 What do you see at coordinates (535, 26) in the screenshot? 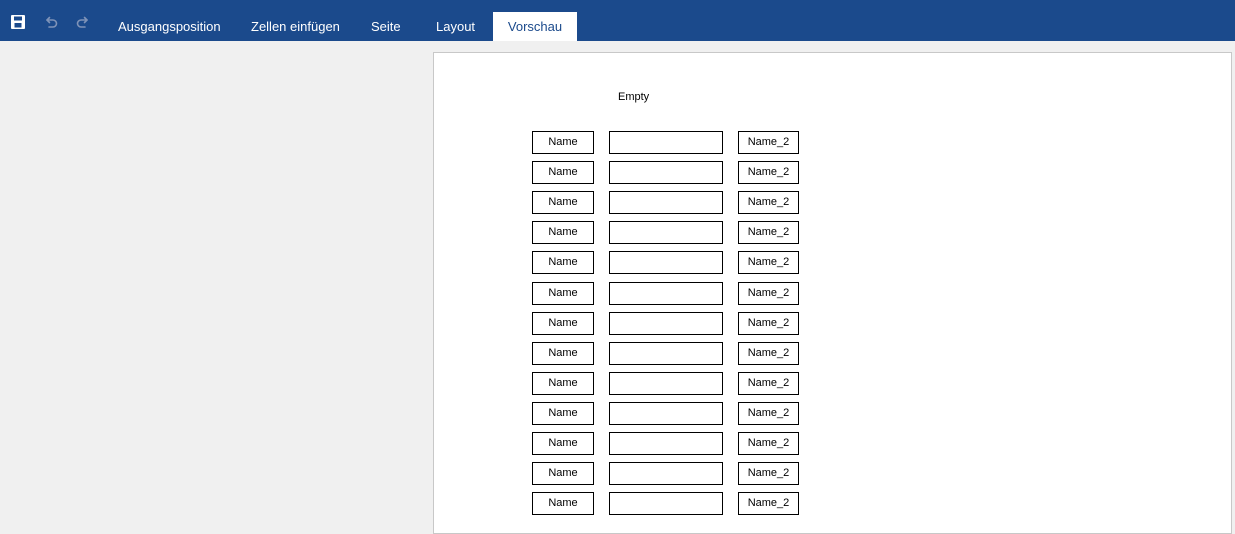
I see `tab-vorschau: Vorschau` at bounding box center [535, 26].